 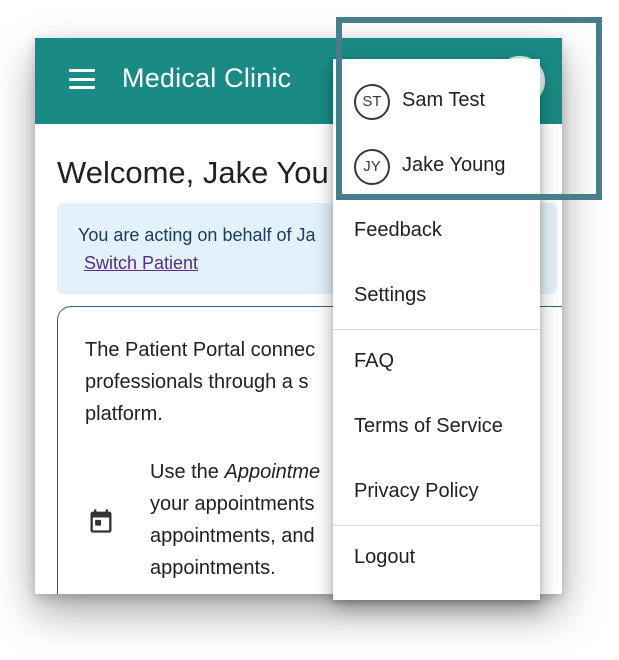 I want to click on menu-item-user-jake-young: JY Jake Young, so click(x=436, y=166).